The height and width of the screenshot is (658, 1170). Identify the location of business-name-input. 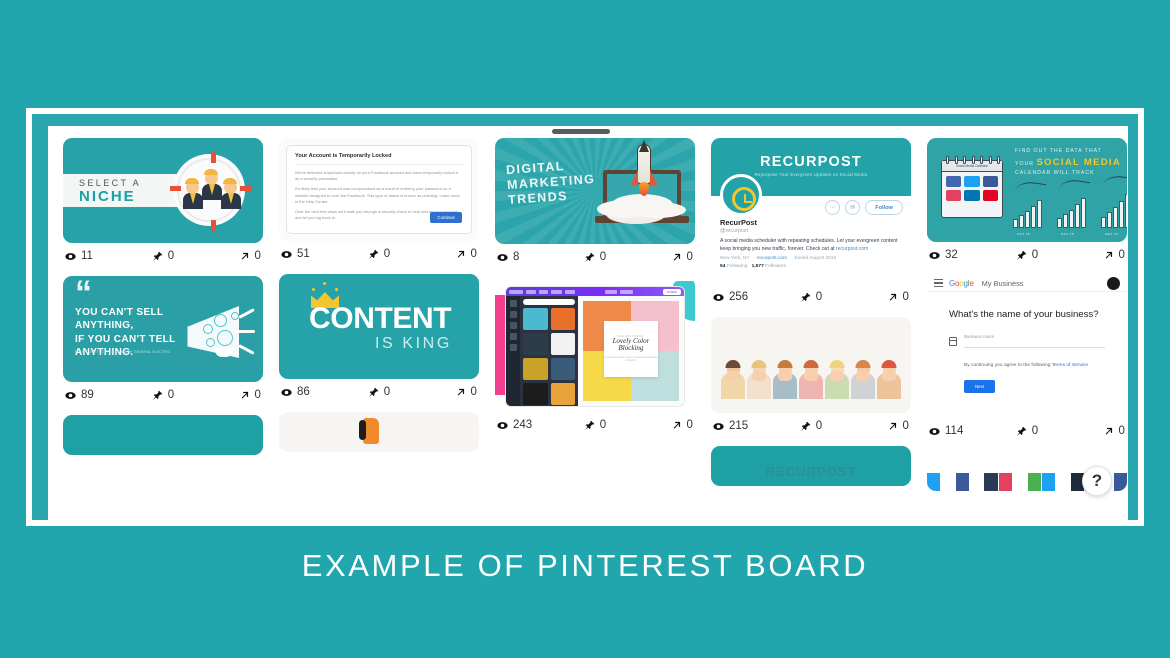
(1034, 343).